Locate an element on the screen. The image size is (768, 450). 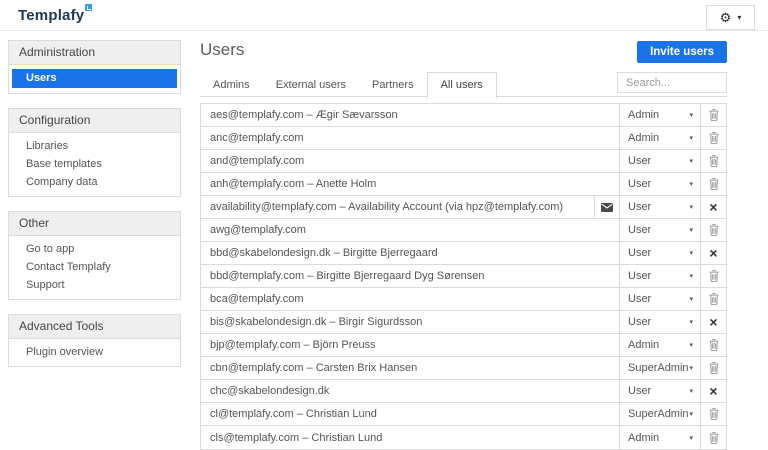
sidebar-item-support: Support is located at coordinates (94, 285).